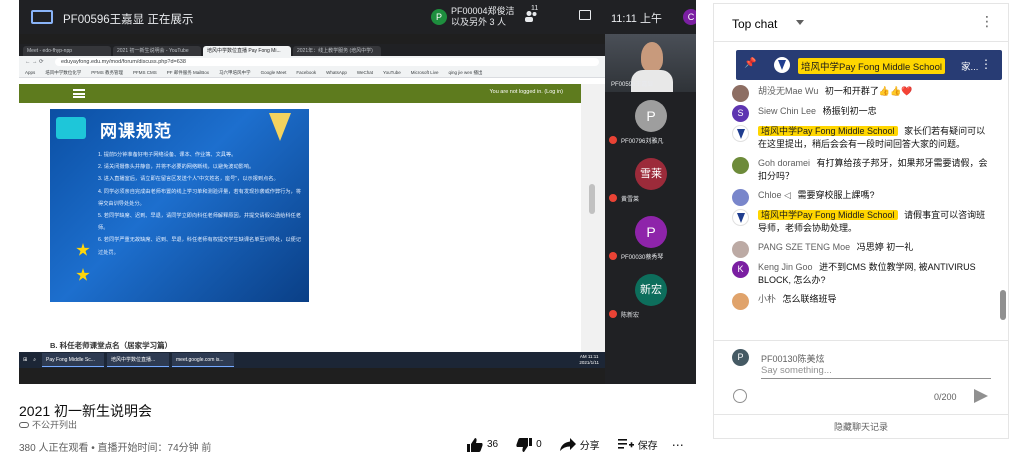 The width and height of the screenshot is (1024, 456). Describe the element at coordinates (425, 72) in the screenshot. I see `bookmark: Microsoft Live` at that location.